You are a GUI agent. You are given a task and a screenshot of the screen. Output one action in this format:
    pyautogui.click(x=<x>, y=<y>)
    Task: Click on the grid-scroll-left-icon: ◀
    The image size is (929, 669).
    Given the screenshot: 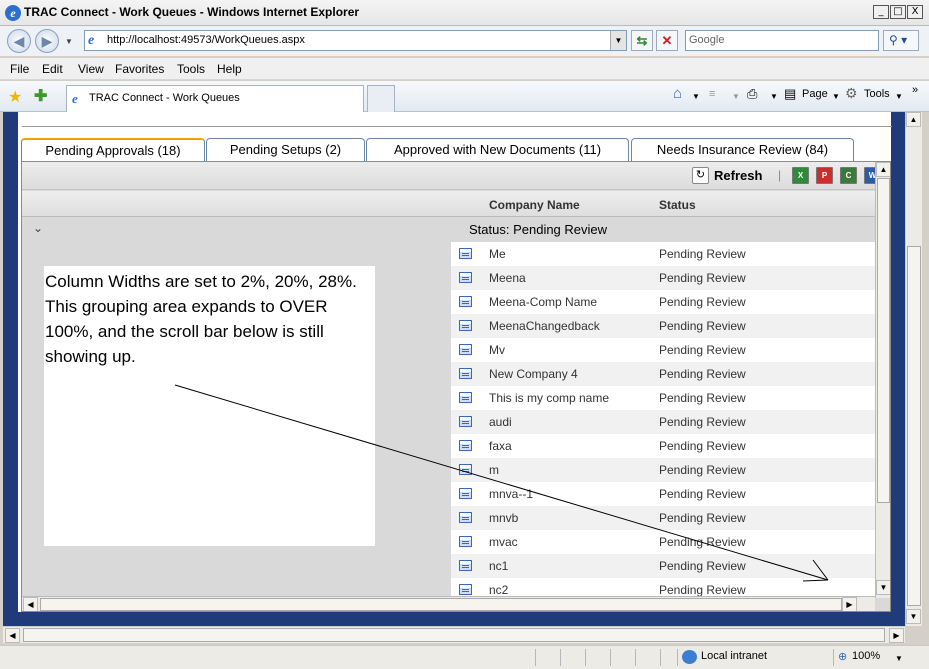 What is the action you would take?
    pyautogui.click(x=30, y=604)
    